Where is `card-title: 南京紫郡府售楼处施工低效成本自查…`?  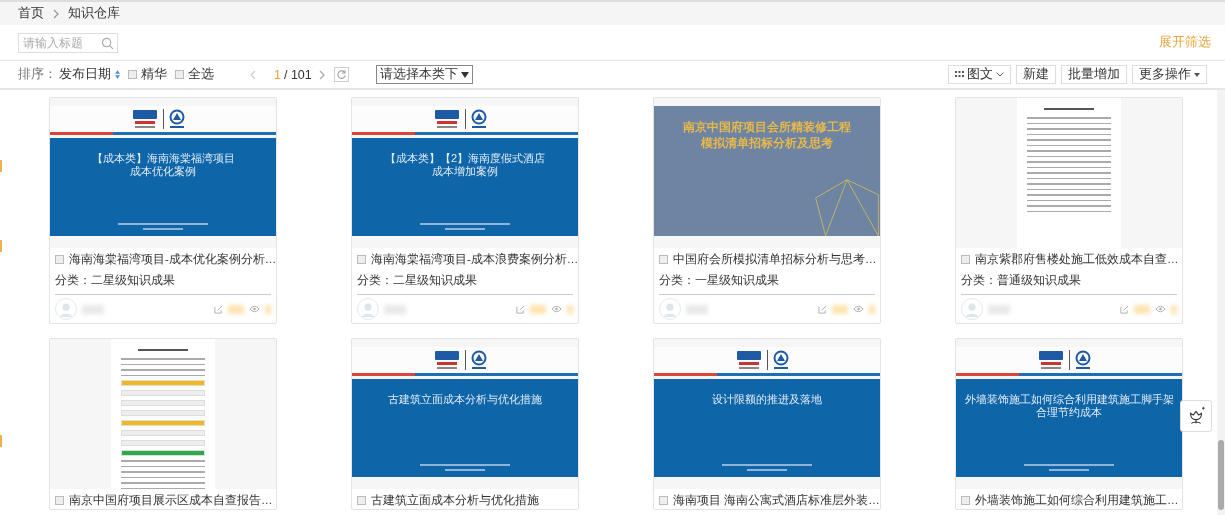
card-title: 南京紫郡府售楼处施工低效成本自查… is located at coordinates (1077, 259).